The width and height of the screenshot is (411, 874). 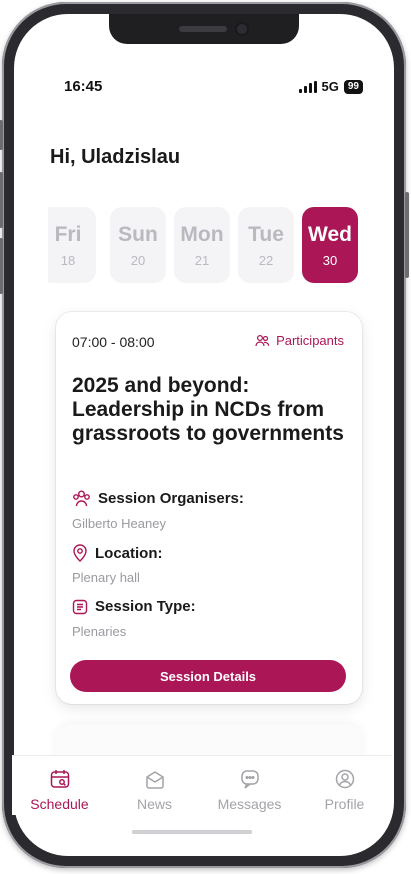 What do you see at coordinates (330, 260) in the screenshot?
I see `day-date: 30` at bounding box center [330, 260].